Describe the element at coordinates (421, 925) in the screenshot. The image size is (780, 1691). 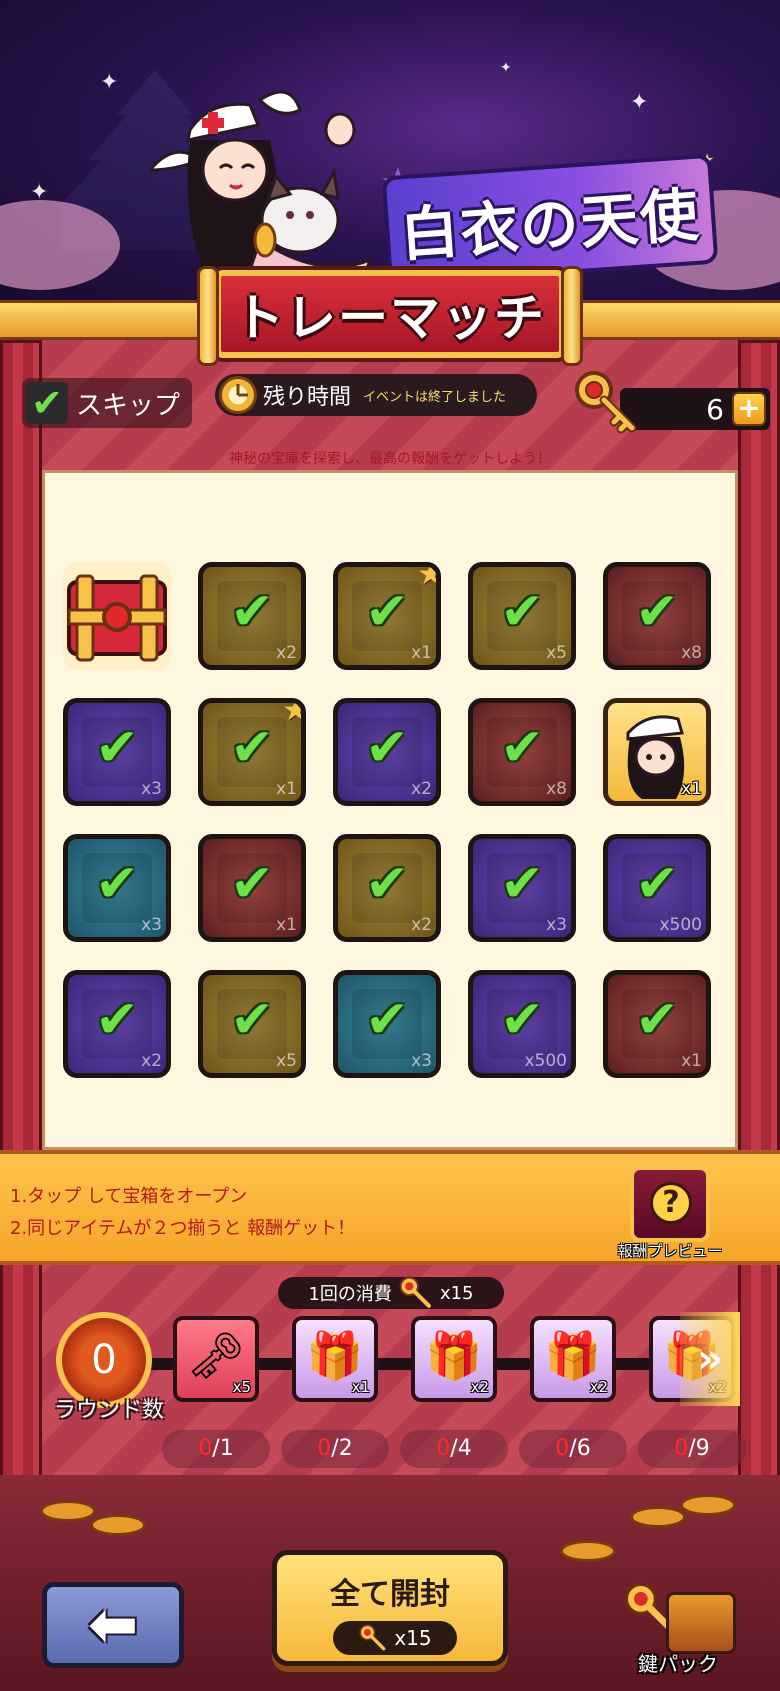
I see `tile-quantity: x2` at that location.